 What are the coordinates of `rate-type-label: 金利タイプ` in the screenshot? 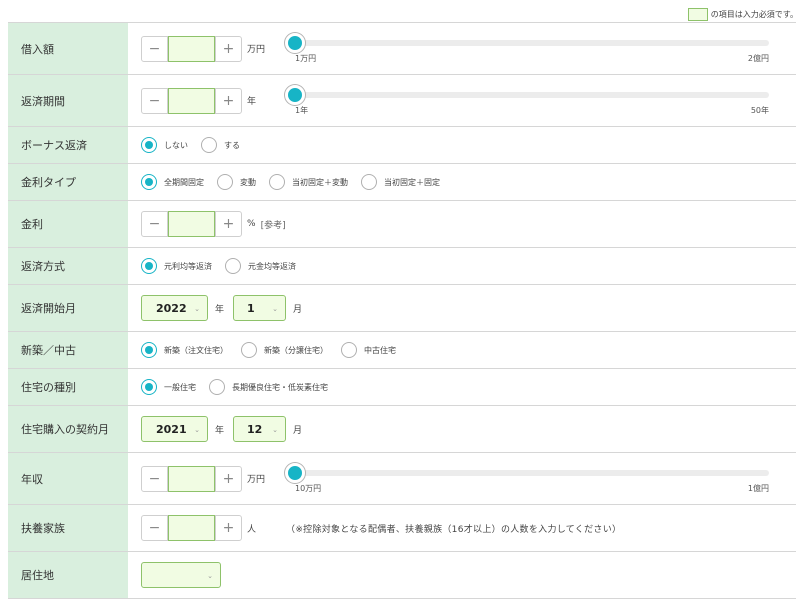 It's located at (68, 182).